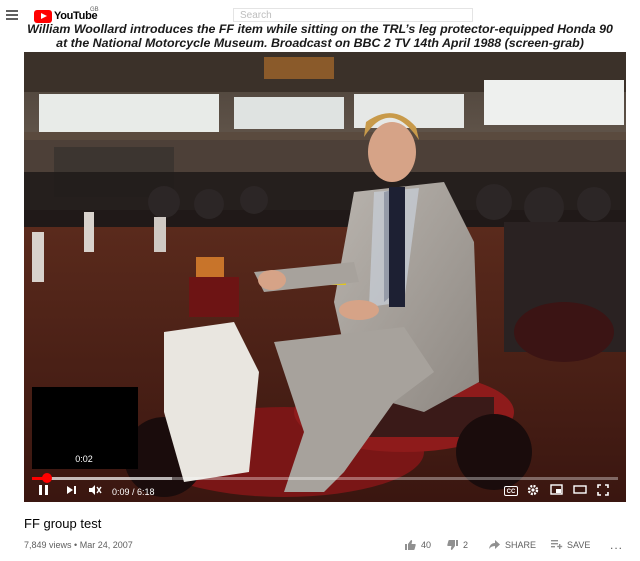 Image resolution: width=640 pixels, height=561 pixels. I want to click on upload-date: Mar 24, 2007, so click(106, 545).